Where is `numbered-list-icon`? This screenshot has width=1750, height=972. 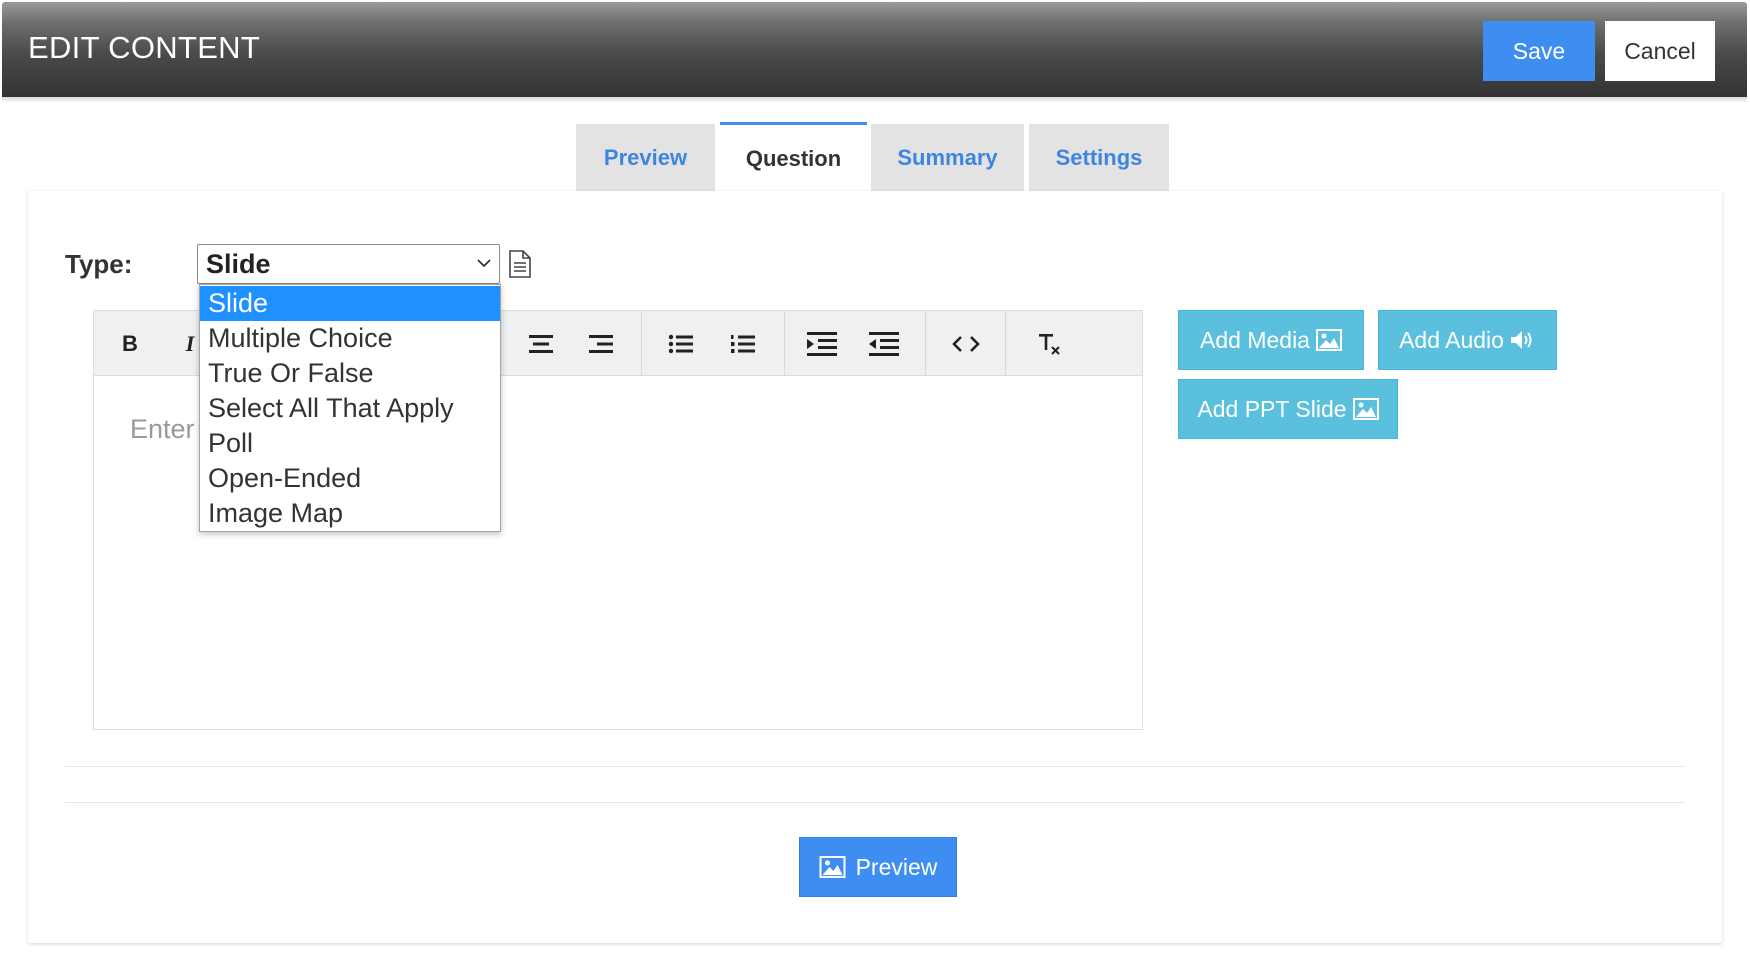
numbered-list-icon is located at coordinates (743, 343).